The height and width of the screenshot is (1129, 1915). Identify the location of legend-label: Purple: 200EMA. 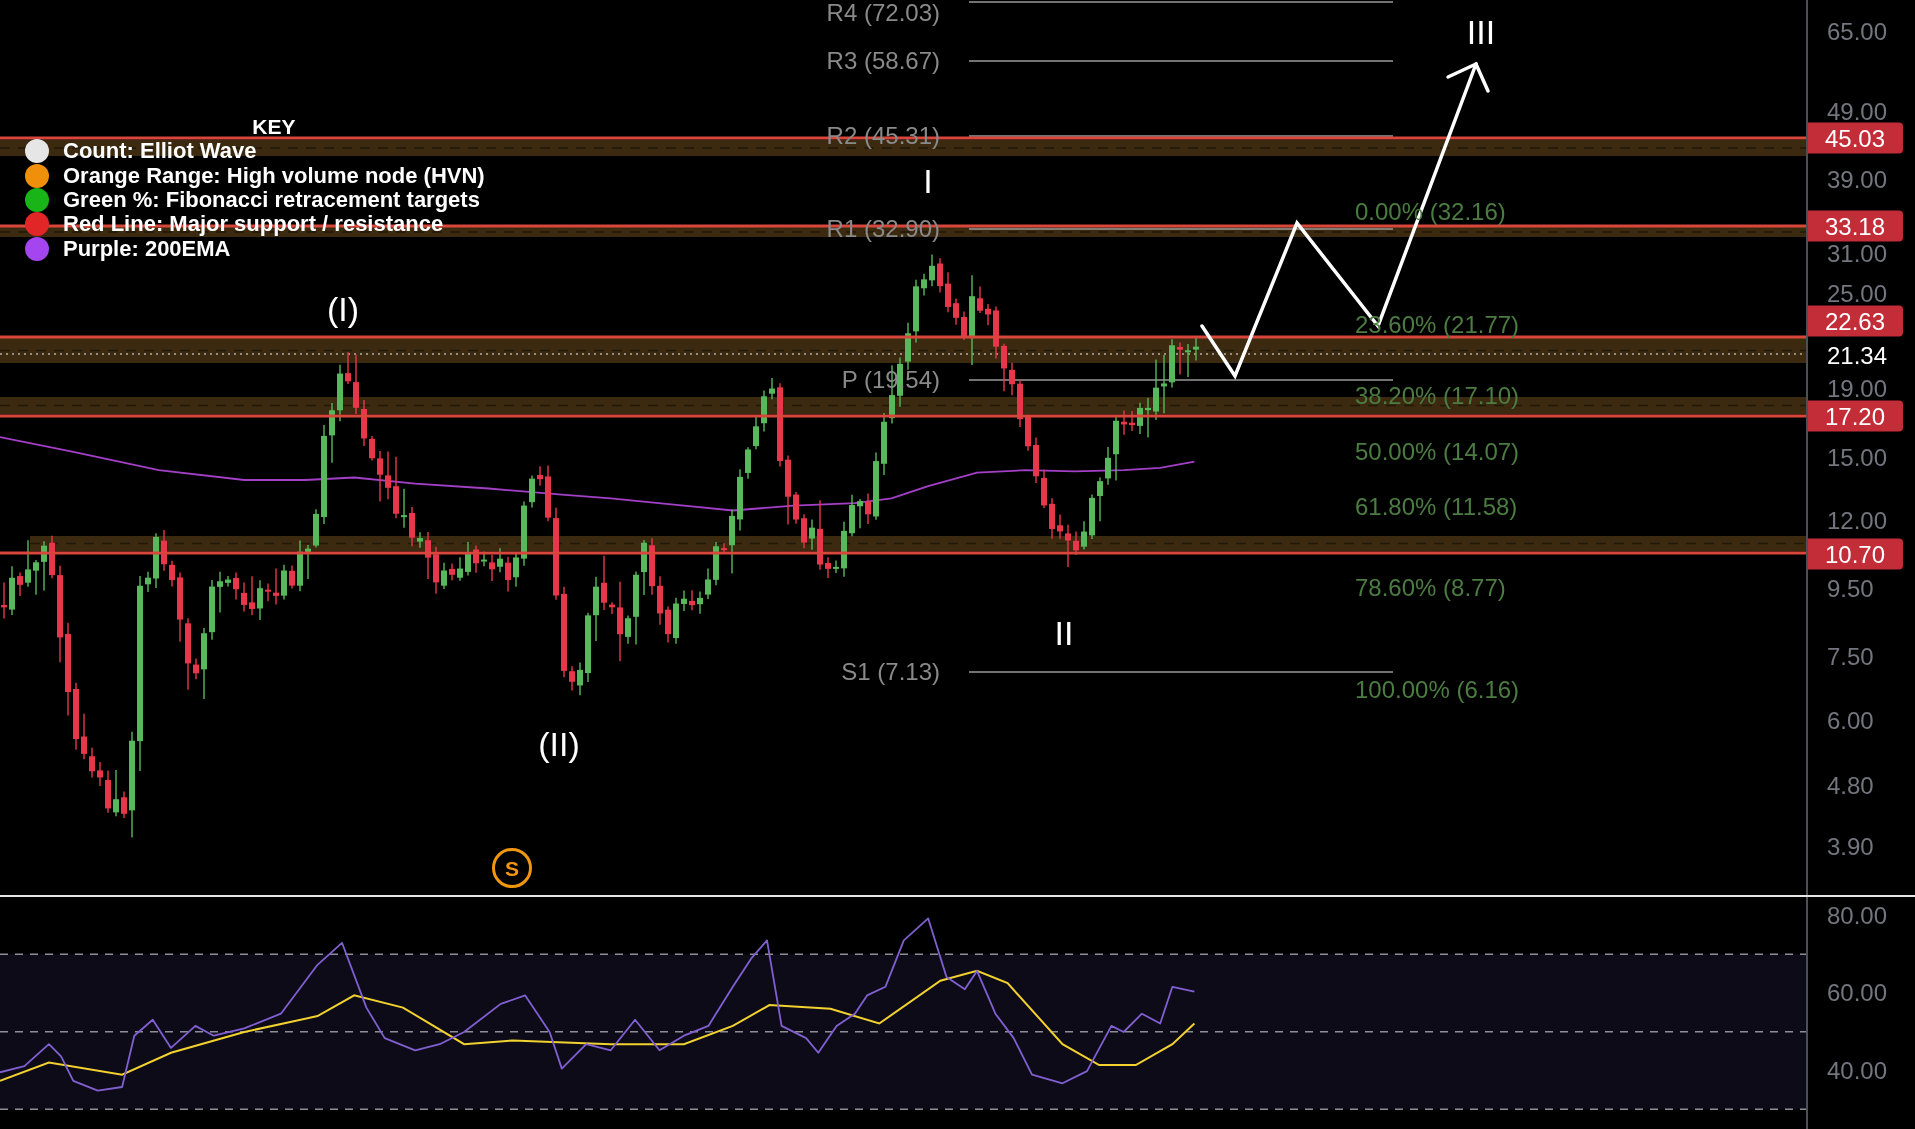
(147, 248).